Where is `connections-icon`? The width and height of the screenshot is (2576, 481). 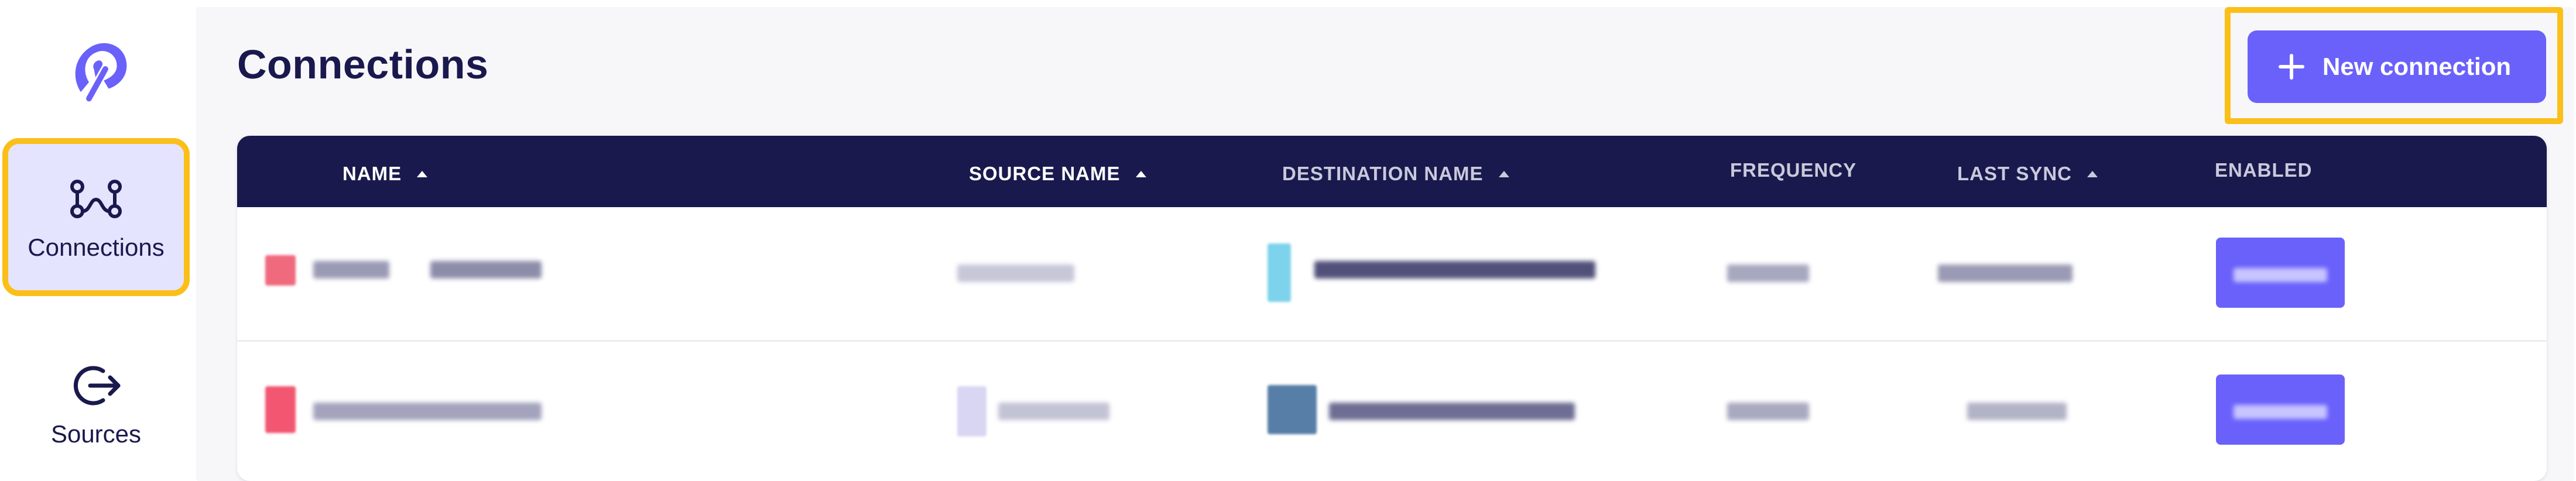
connections-icon is located at coordinates (96, 199).